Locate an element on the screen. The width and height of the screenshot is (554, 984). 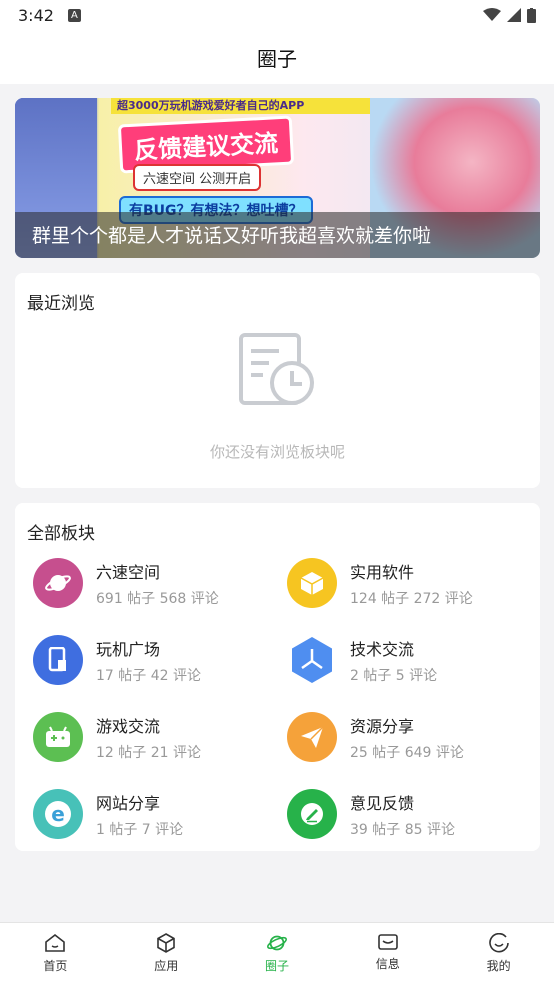
home-icon is located at coordinates (55, 942).